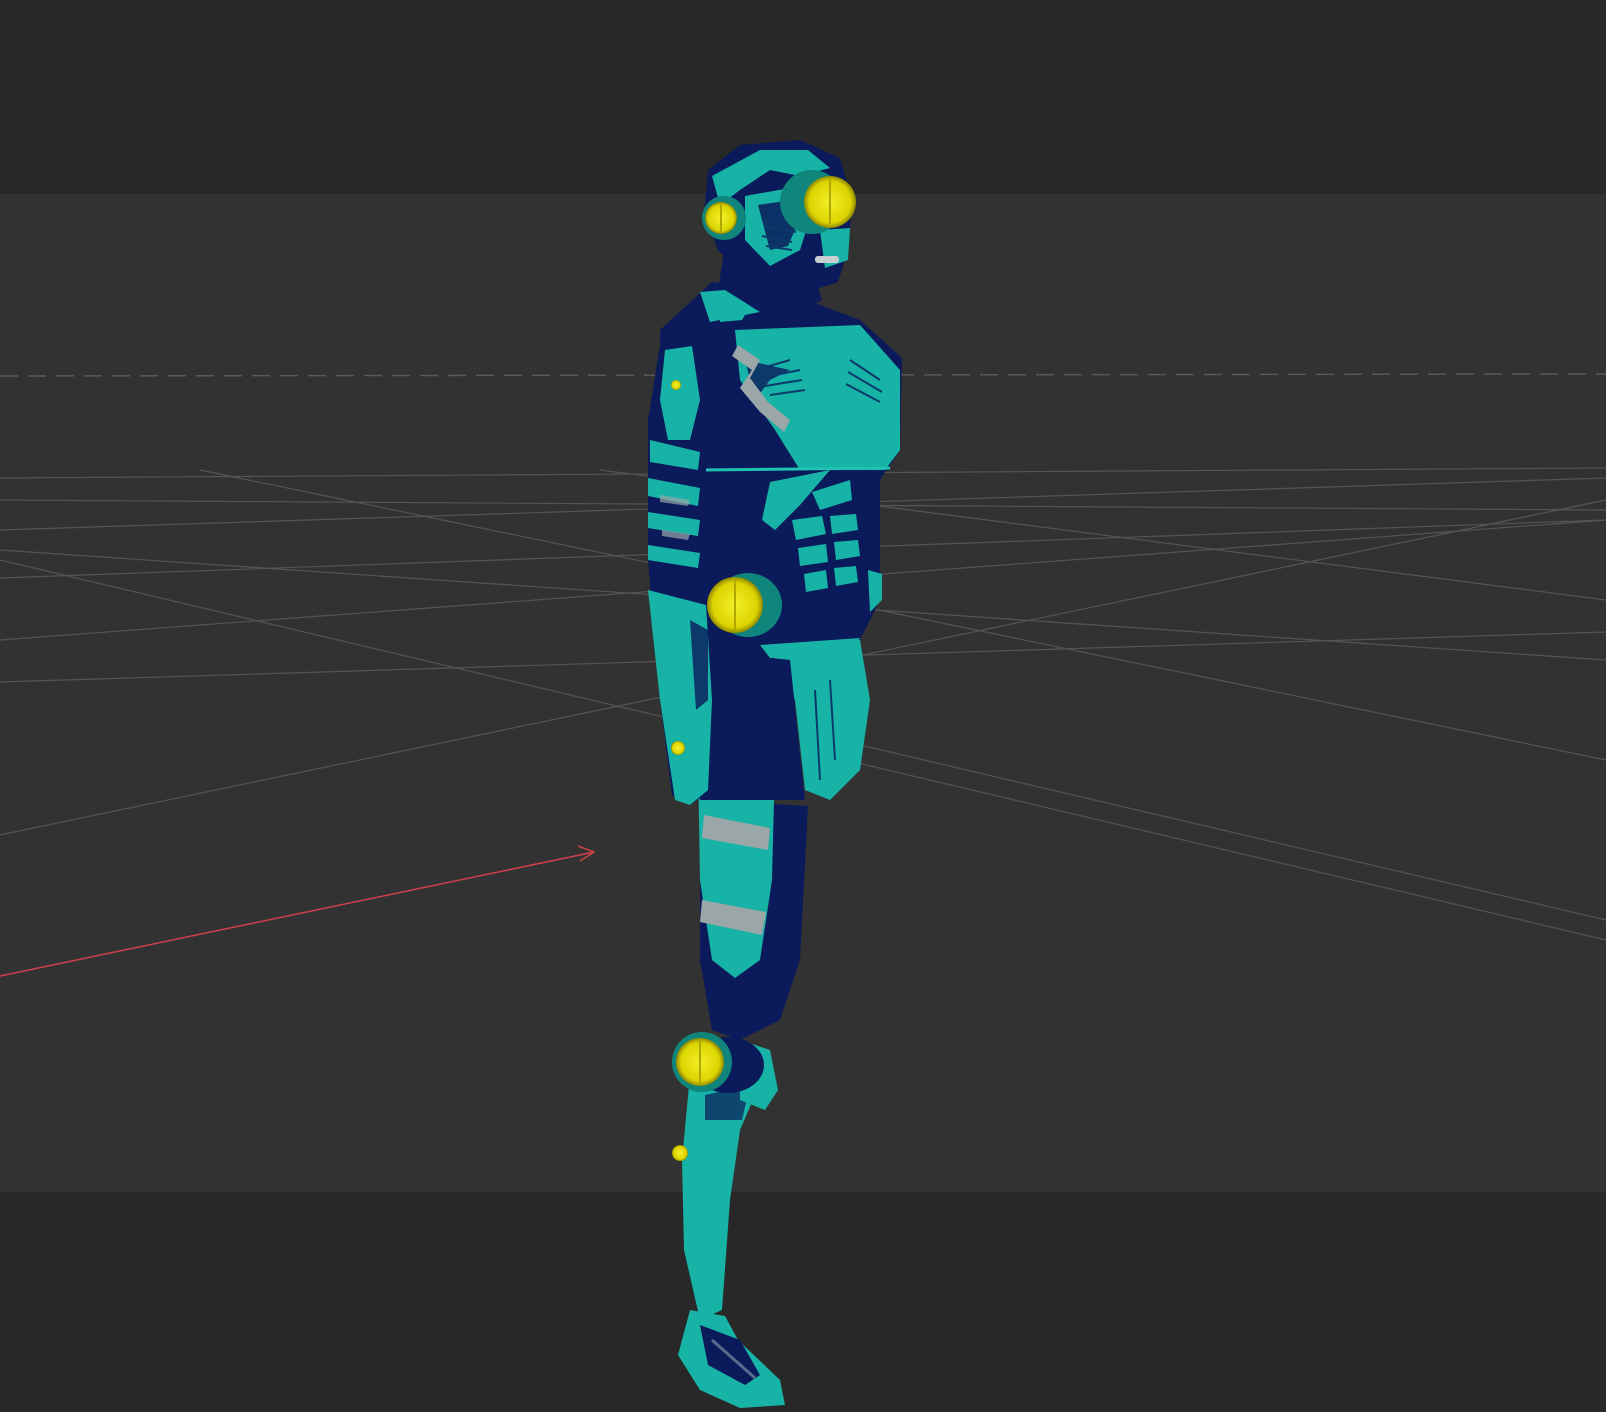 The image size is (1606, 1412). Describe the element at coordinates (680, 1153) in the screenshot. I see `shin-dot-icon` at that location.